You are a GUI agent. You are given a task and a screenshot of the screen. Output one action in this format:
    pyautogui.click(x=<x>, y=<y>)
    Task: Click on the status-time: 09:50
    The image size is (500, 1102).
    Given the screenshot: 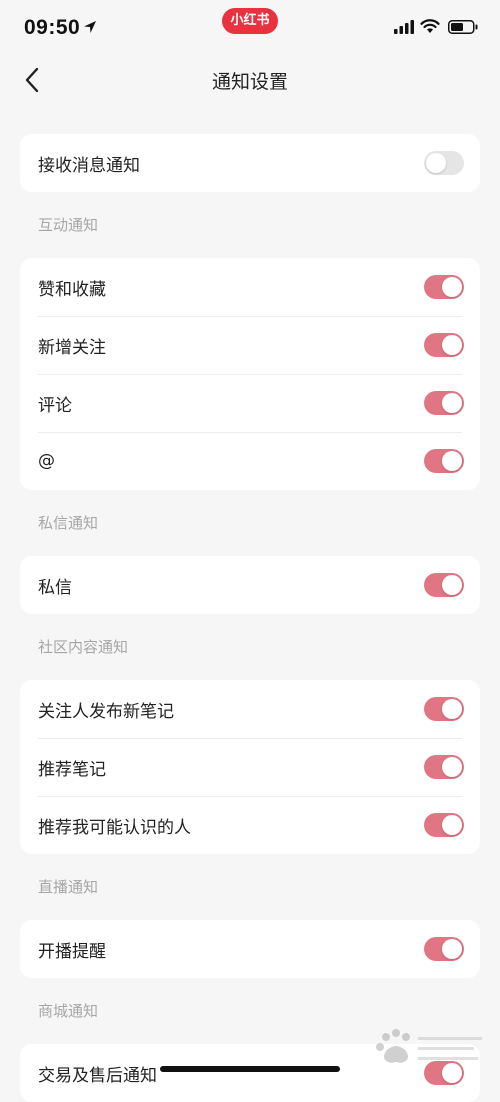 What is the action you would take?
    pyautogui.click(x=52, y=27)
    